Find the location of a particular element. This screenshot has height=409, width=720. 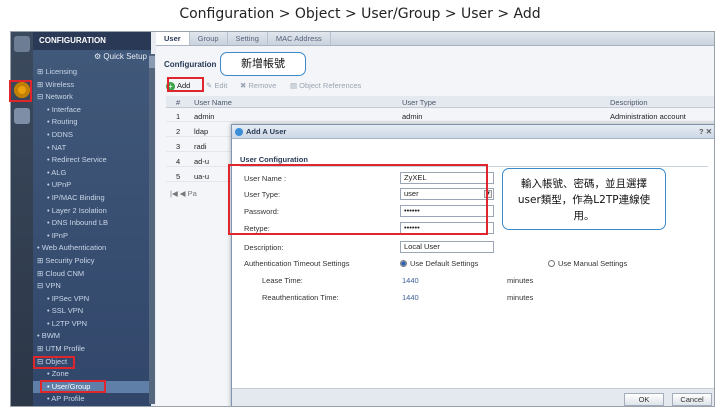

sidebar-item-layer-2-isolation: • Layer 2 Isolation is located at coordinates (92, 211).